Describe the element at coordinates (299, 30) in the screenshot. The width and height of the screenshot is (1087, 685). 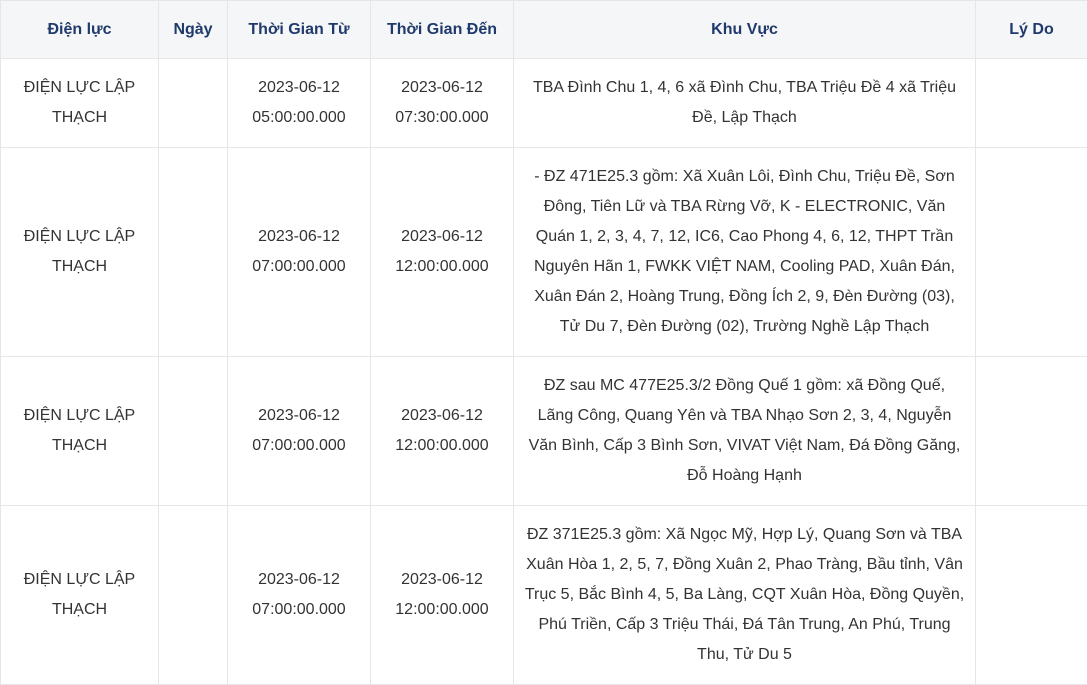
I see `column-header-thoi-gian-tu: Thời Gian Từ` at that location.